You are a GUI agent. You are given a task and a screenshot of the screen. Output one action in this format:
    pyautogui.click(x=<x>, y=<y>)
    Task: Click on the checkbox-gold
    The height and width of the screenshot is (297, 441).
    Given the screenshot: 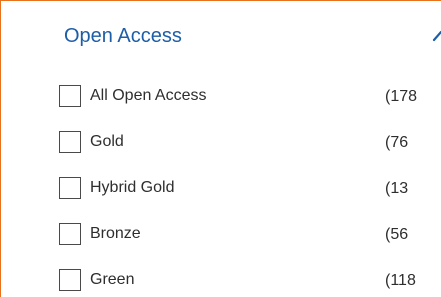 What is the action you would take?
    pyautogui.click(x=70, y=142)
    